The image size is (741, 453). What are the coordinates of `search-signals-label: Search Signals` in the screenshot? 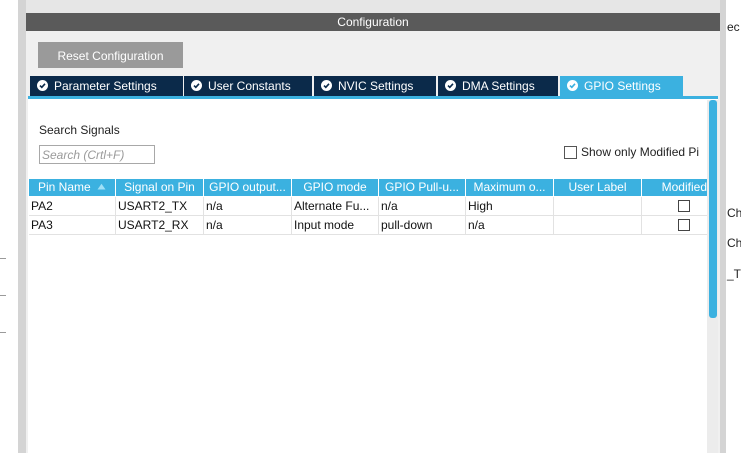 It's located at (79, 130).